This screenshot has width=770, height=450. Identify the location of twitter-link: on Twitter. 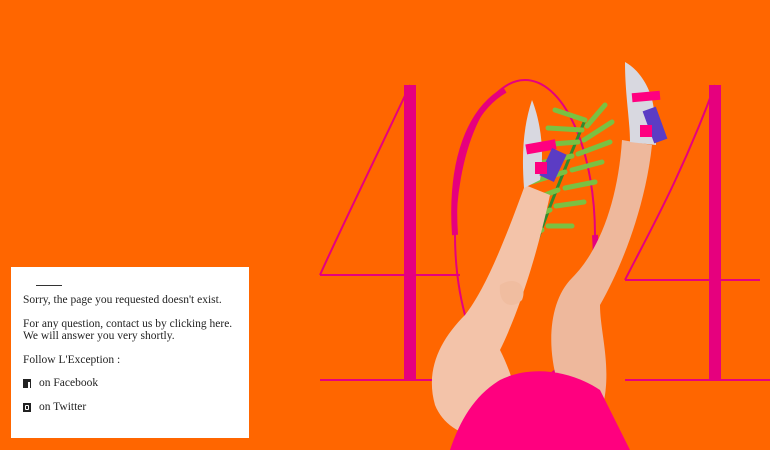
(130, 407).